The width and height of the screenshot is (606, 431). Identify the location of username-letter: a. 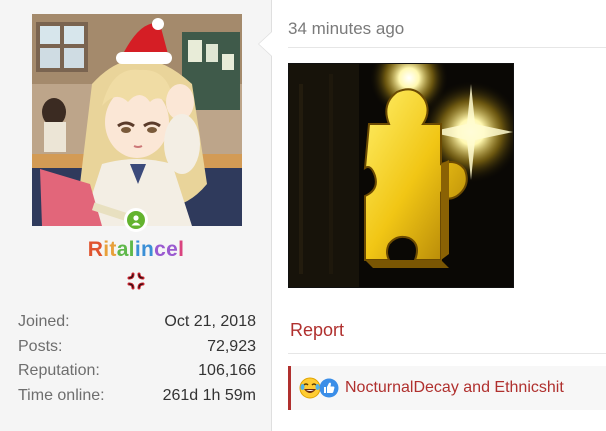
(122, 249).